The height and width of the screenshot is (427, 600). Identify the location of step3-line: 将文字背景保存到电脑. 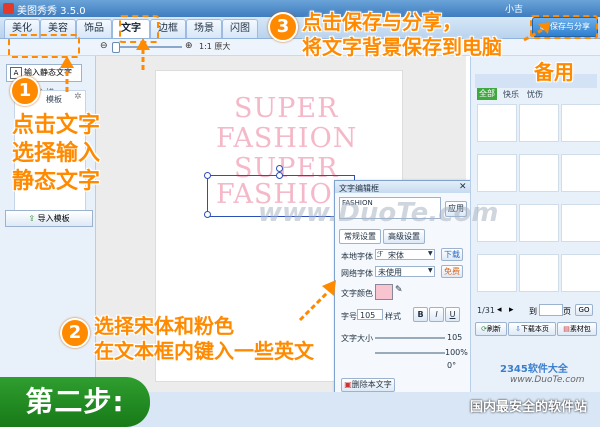
(402, 47).